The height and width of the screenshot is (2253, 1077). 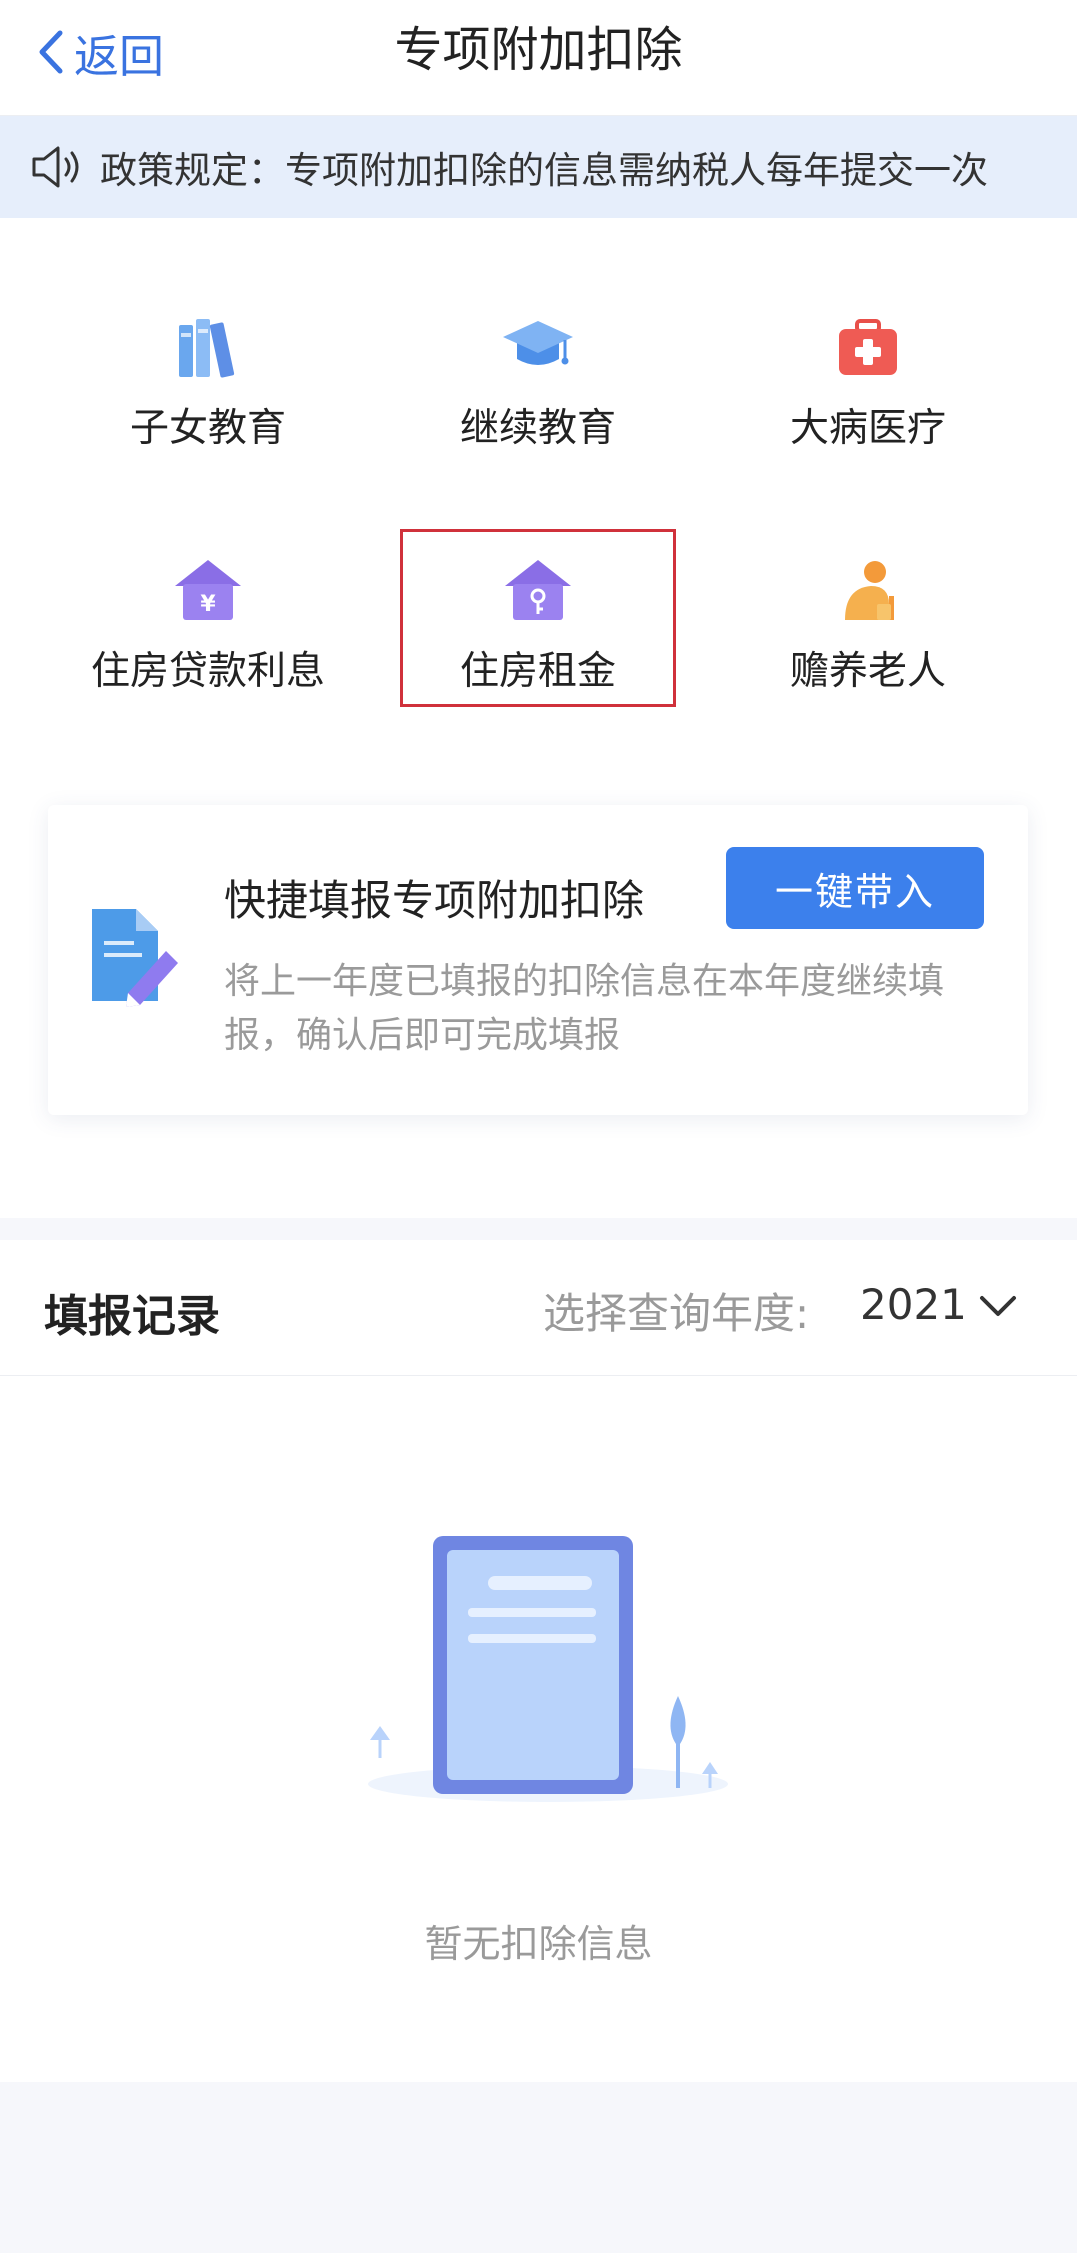 I want to click on selection-highlight, so click(x=538, y=618).